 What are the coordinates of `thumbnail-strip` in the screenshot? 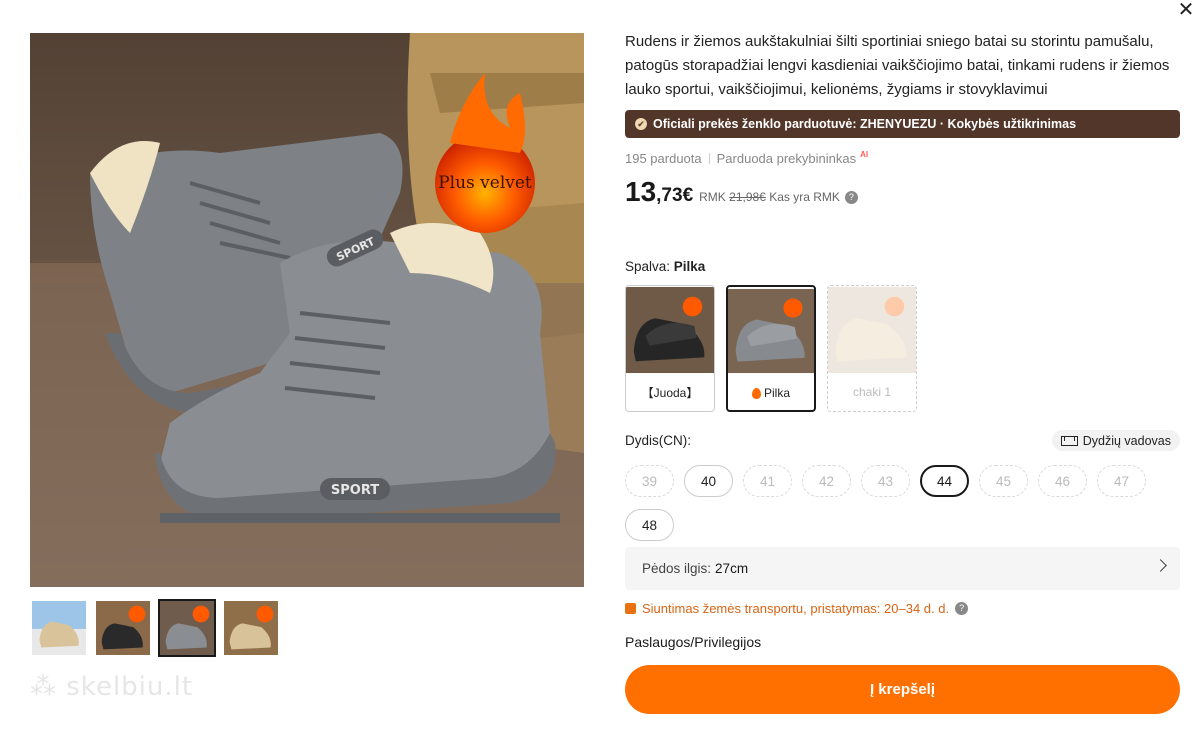 It's located at (155, 628).